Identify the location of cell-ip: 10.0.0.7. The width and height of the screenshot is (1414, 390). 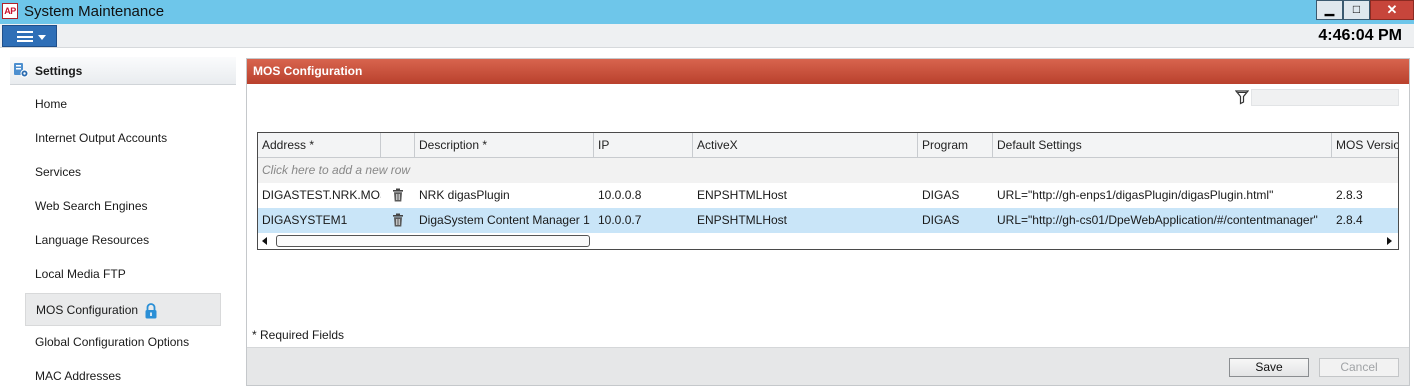
(643, 220).